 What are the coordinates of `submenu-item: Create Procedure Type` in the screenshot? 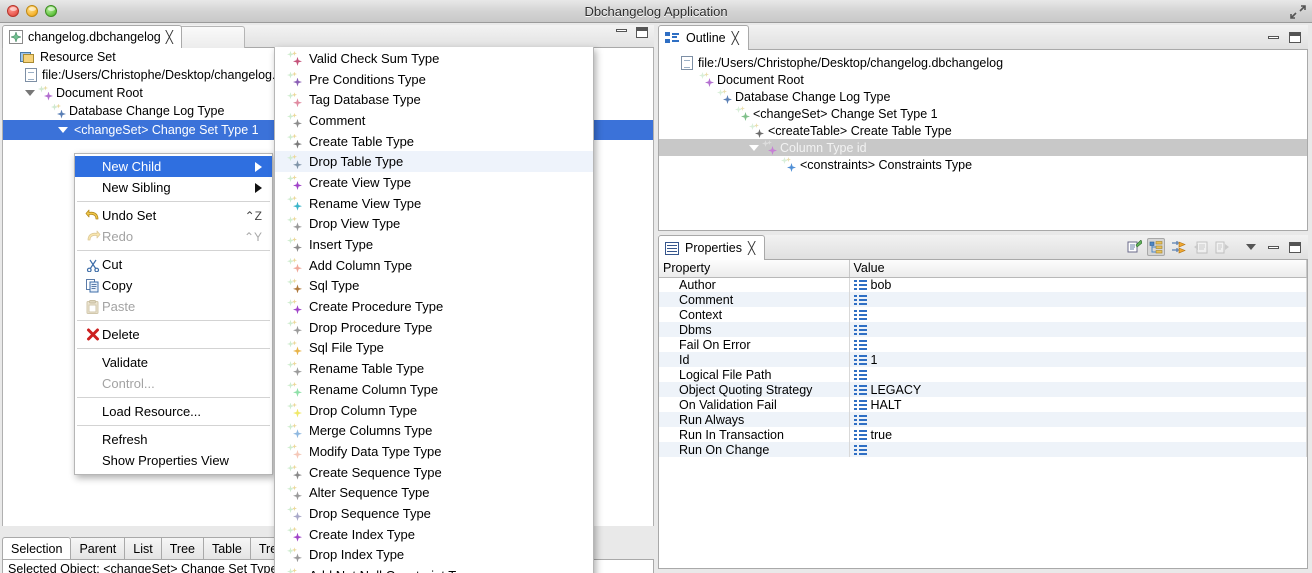 It's located at (434, 306).